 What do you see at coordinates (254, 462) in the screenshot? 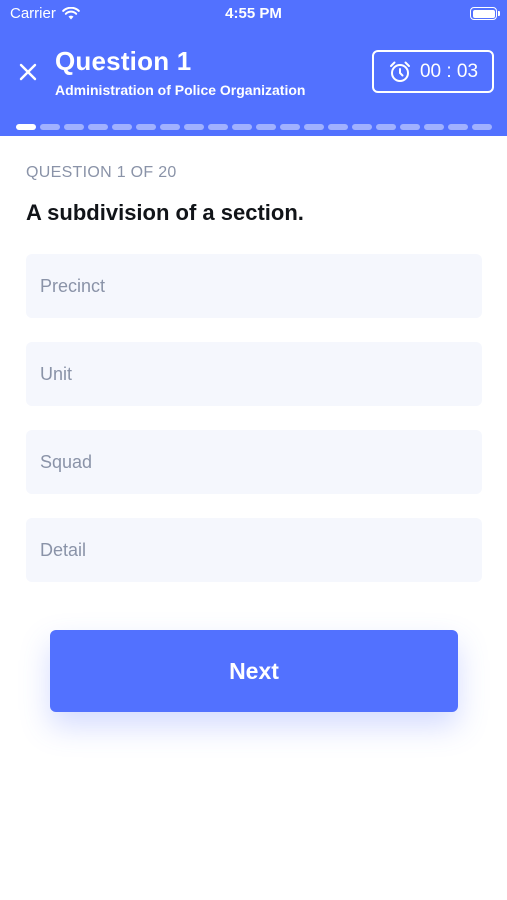
I see `answer-option: Squad` at bounding box center [254, 462].